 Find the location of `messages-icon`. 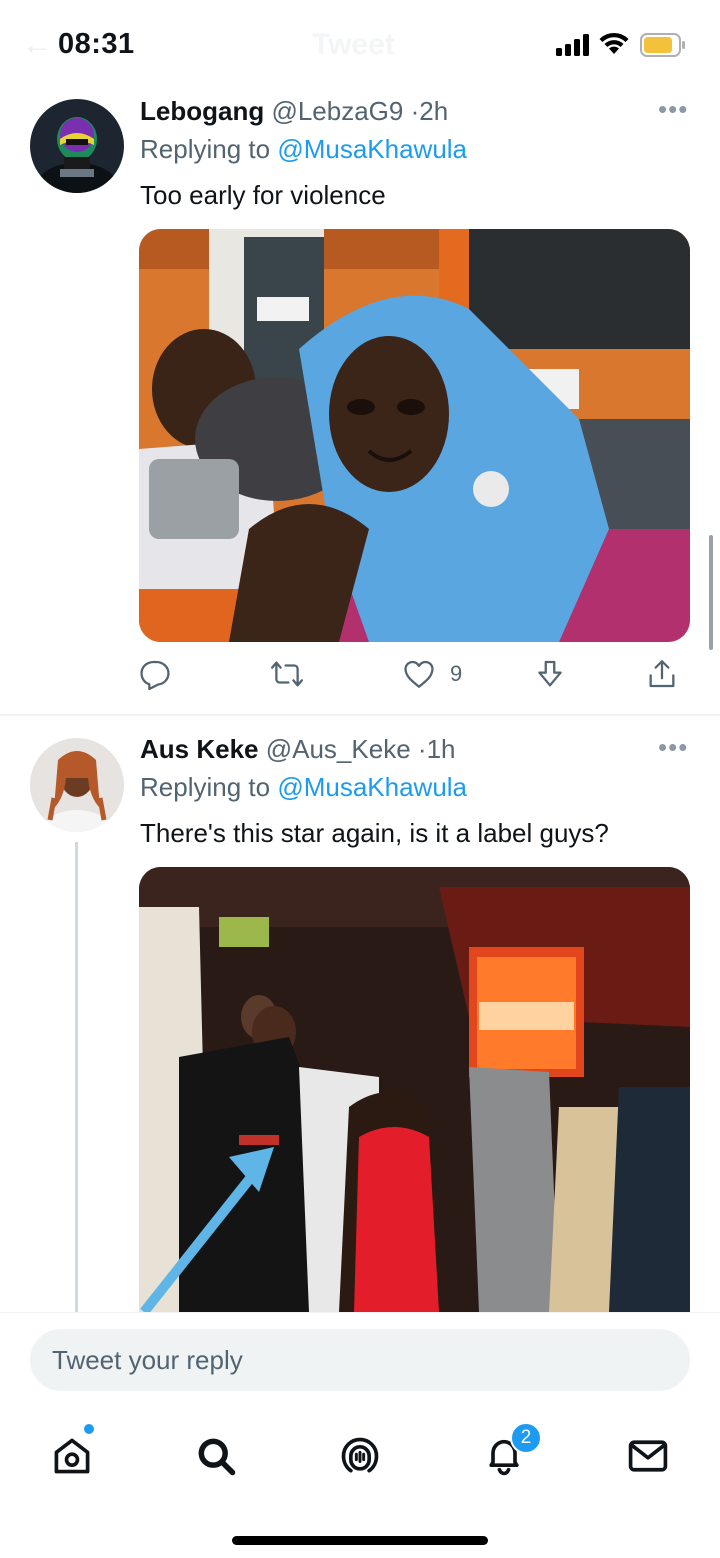

messages-icon is located at coordinates (648, 1456).